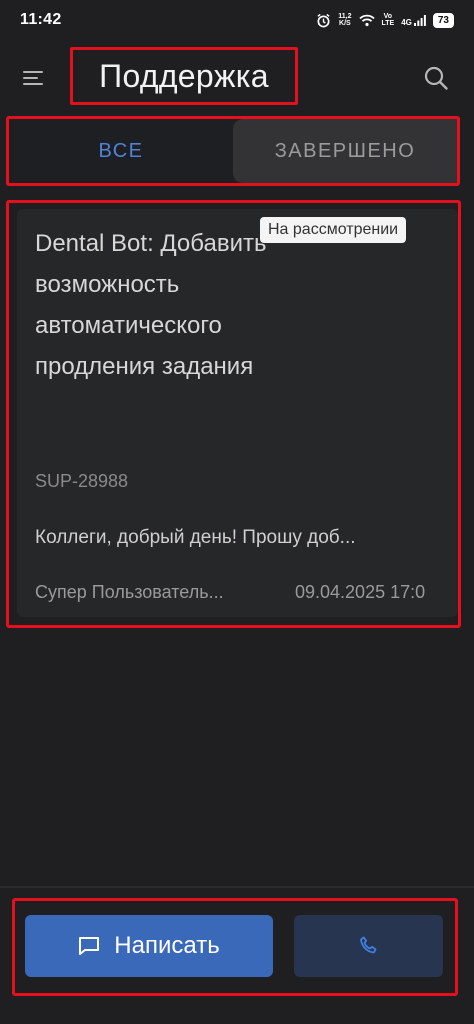  I want to click on wifi-icon, so click(366, 20).